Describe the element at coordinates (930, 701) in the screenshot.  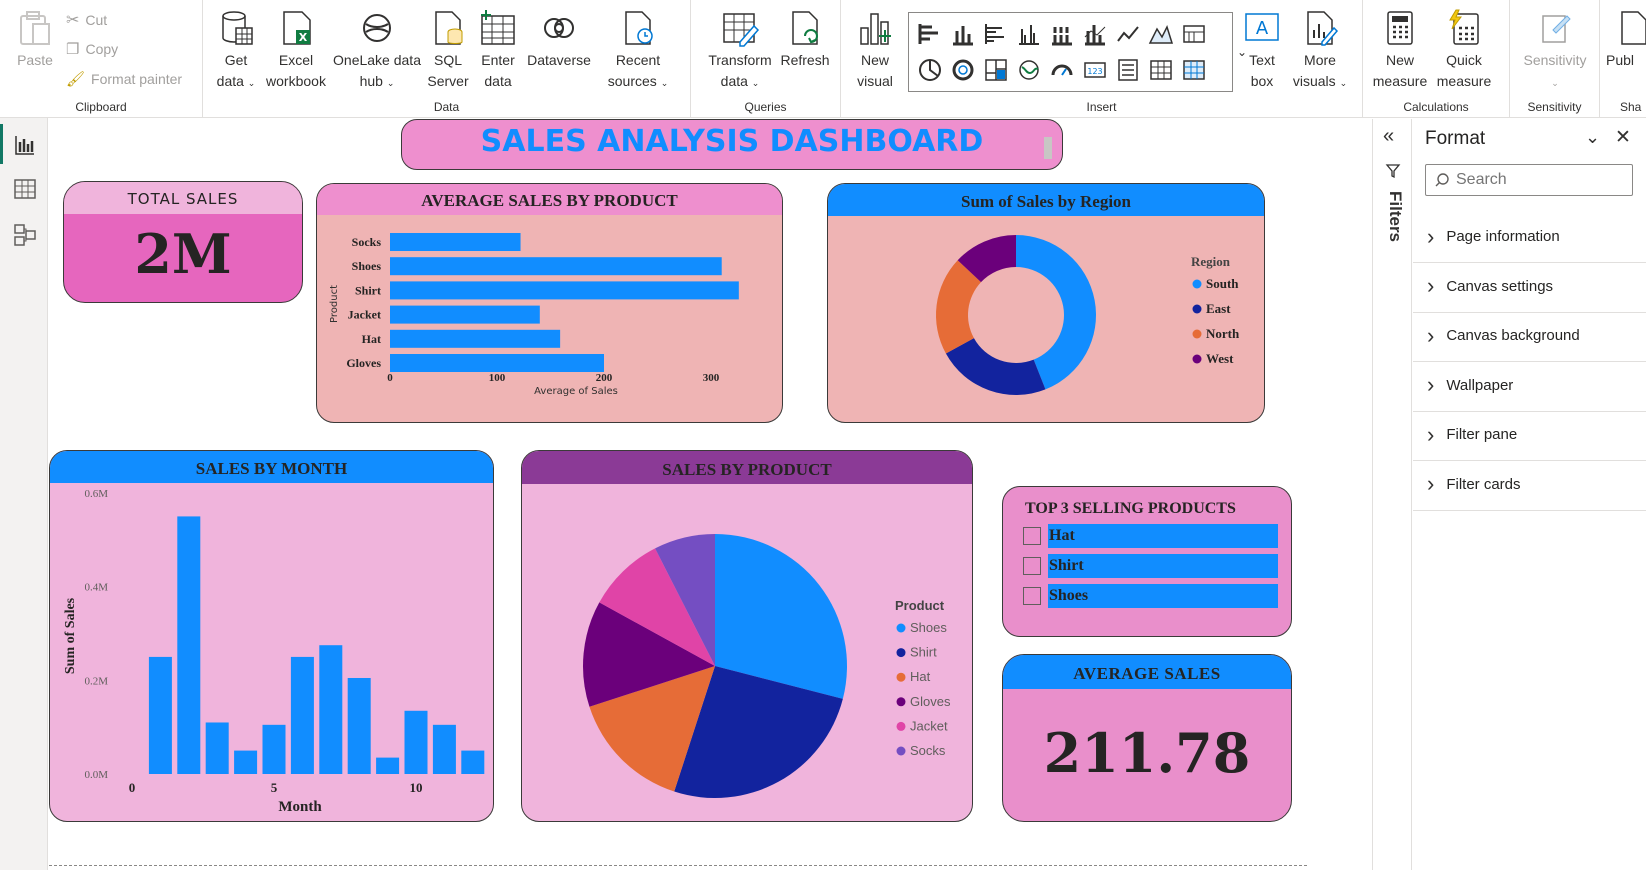
I see `legend-item-gloves: Gloves` at that location.